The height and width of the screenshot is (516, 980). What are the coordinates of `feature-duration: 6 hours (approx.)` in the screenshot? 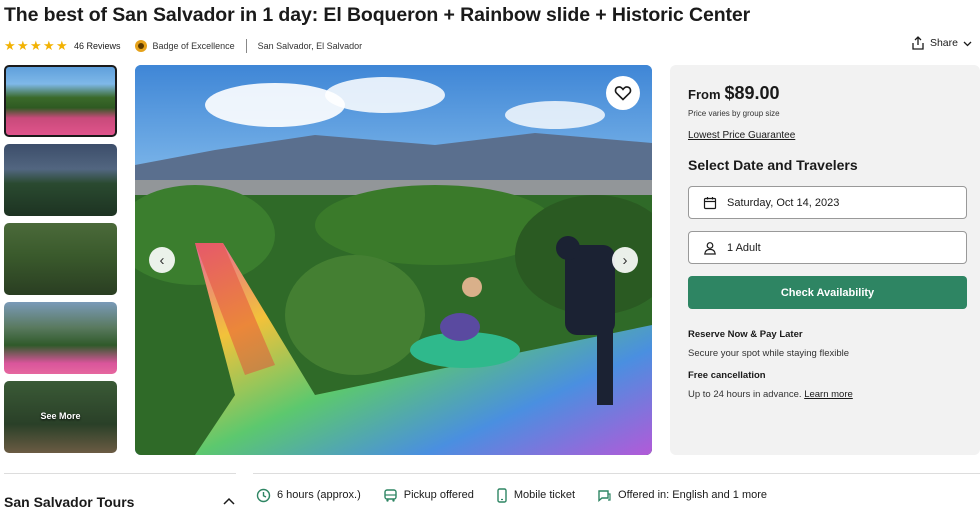 It's located at (308, 495).